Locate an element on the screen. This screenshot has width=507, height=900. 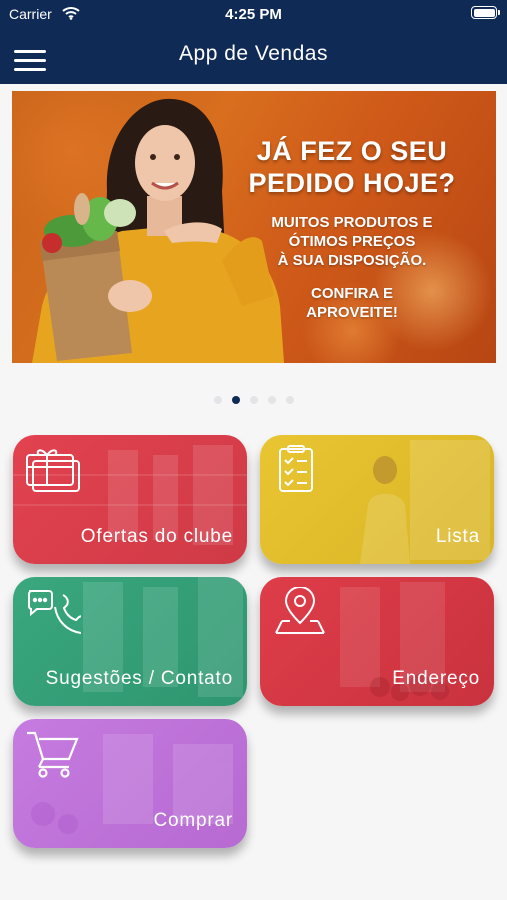
tile-label: Ofertas do clube is located at coordinates (156, 536).